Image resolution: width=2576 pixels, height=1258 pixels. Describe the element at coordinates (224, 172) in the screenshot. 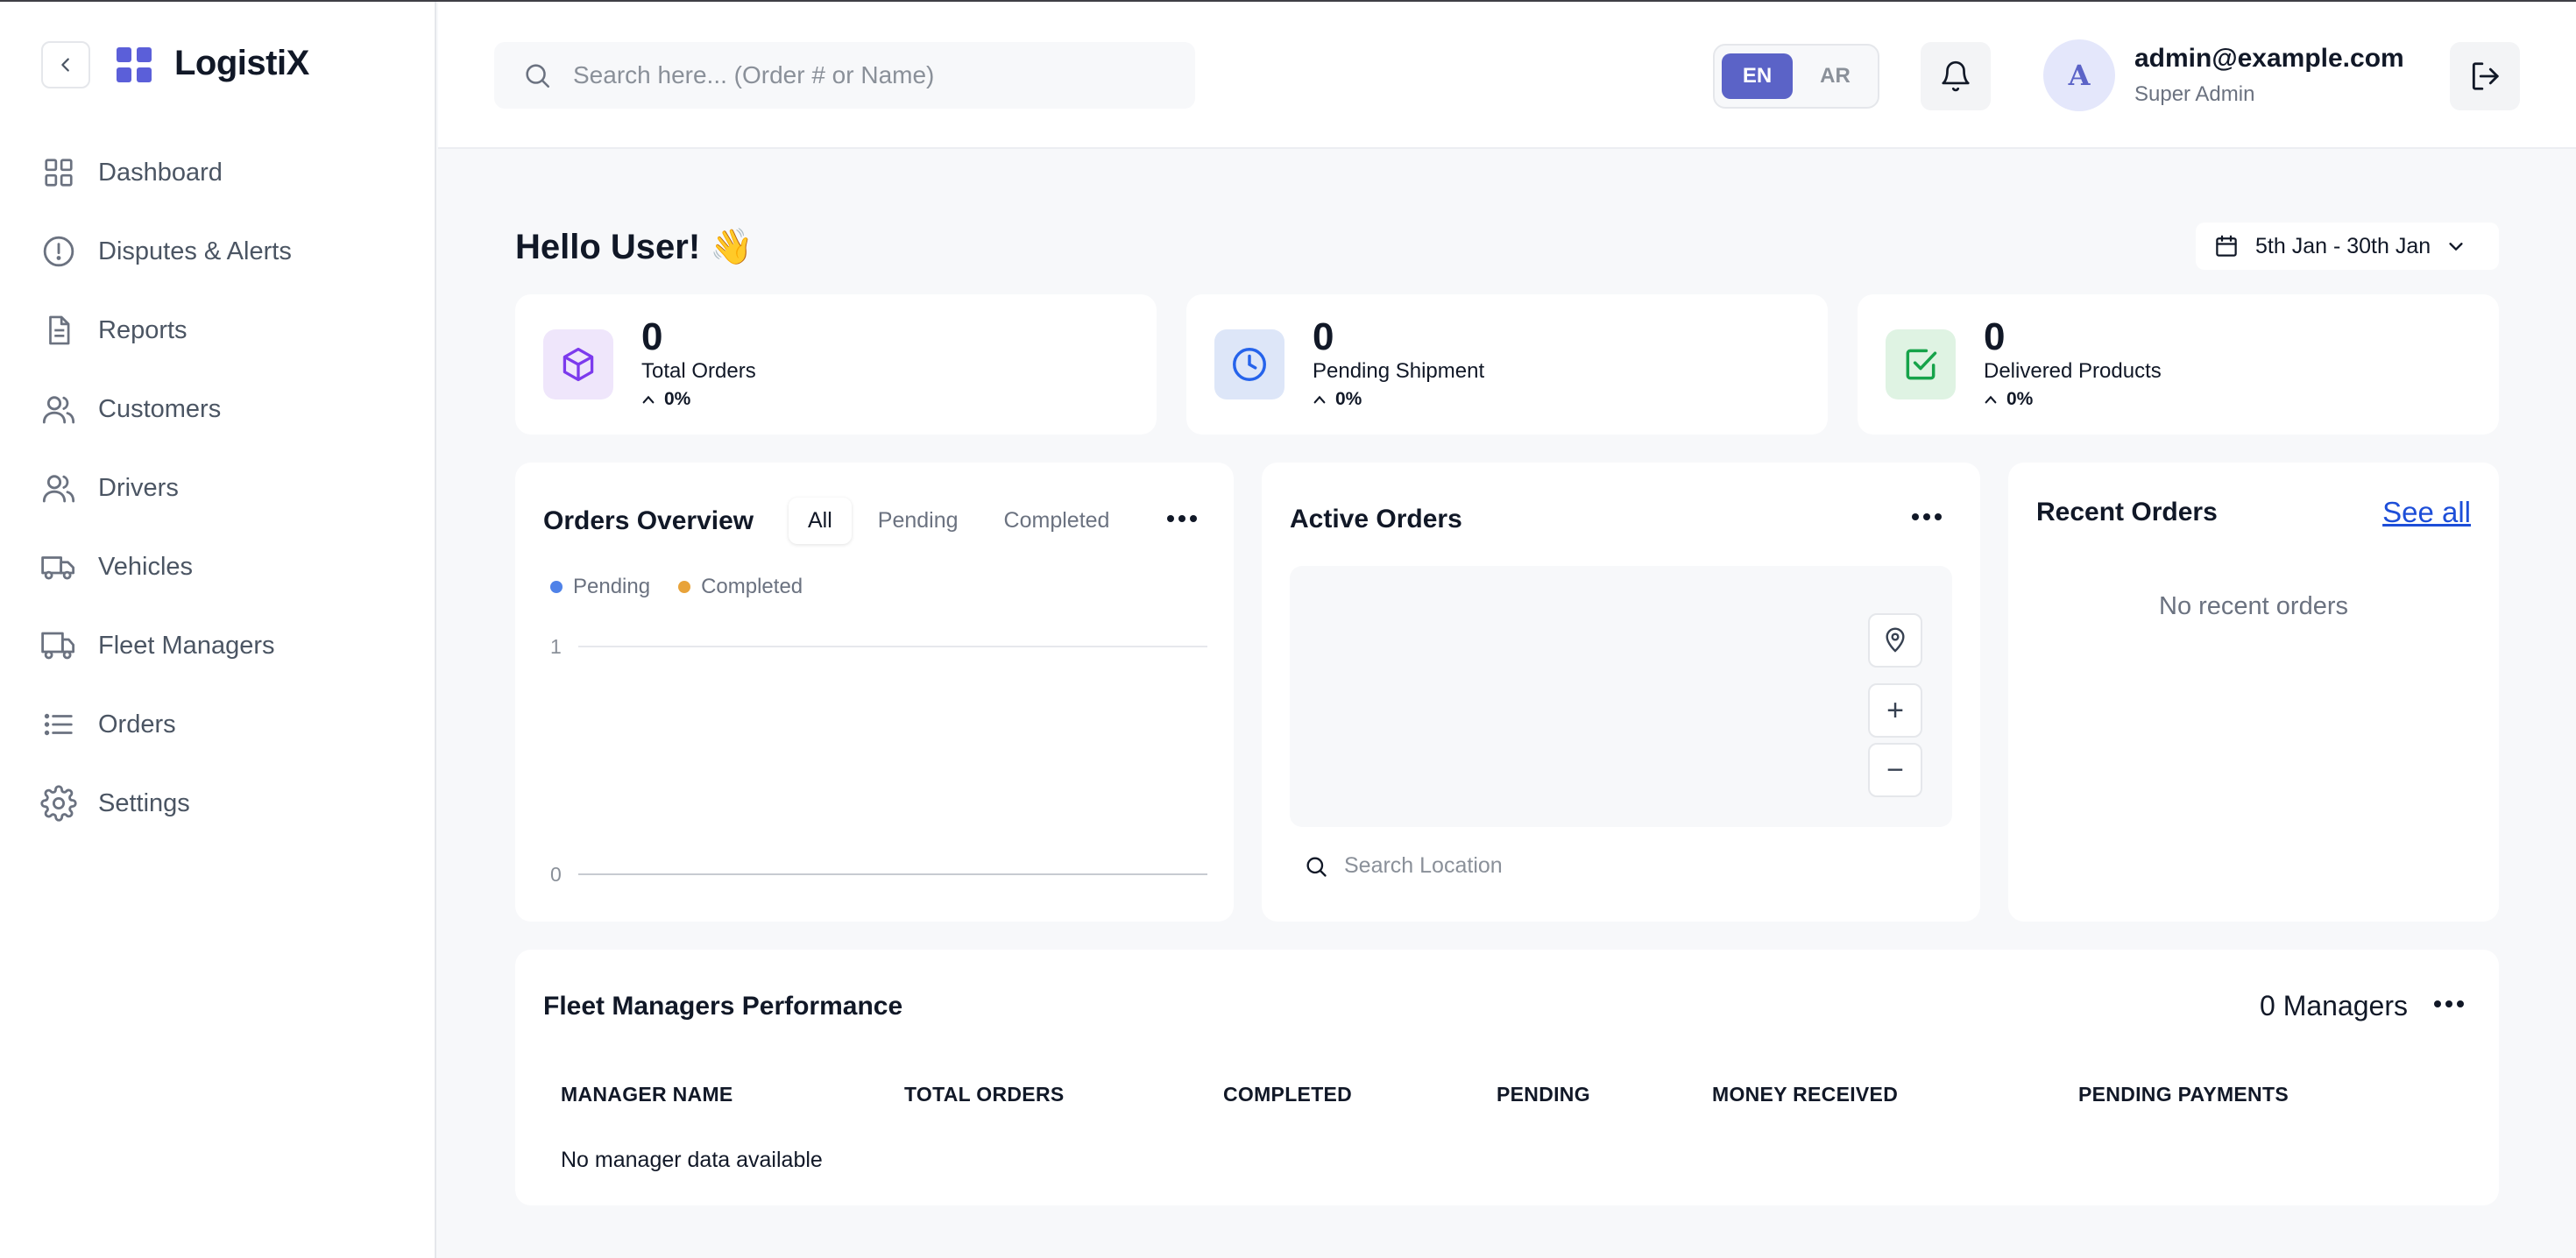

I see `sidebar-item-dashboard: Dashboard` at that location.